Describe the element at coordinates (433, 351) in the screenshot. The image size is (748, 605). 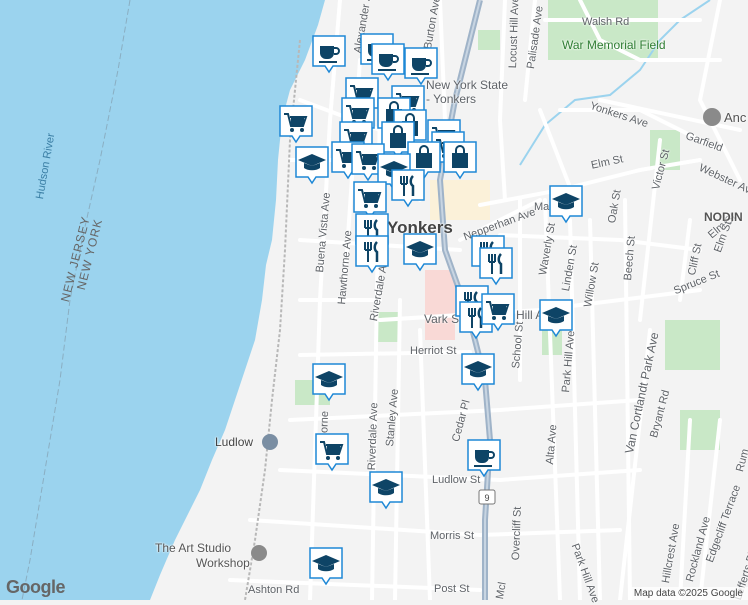
I see `herriot-st-label: Herriot St` at that location.